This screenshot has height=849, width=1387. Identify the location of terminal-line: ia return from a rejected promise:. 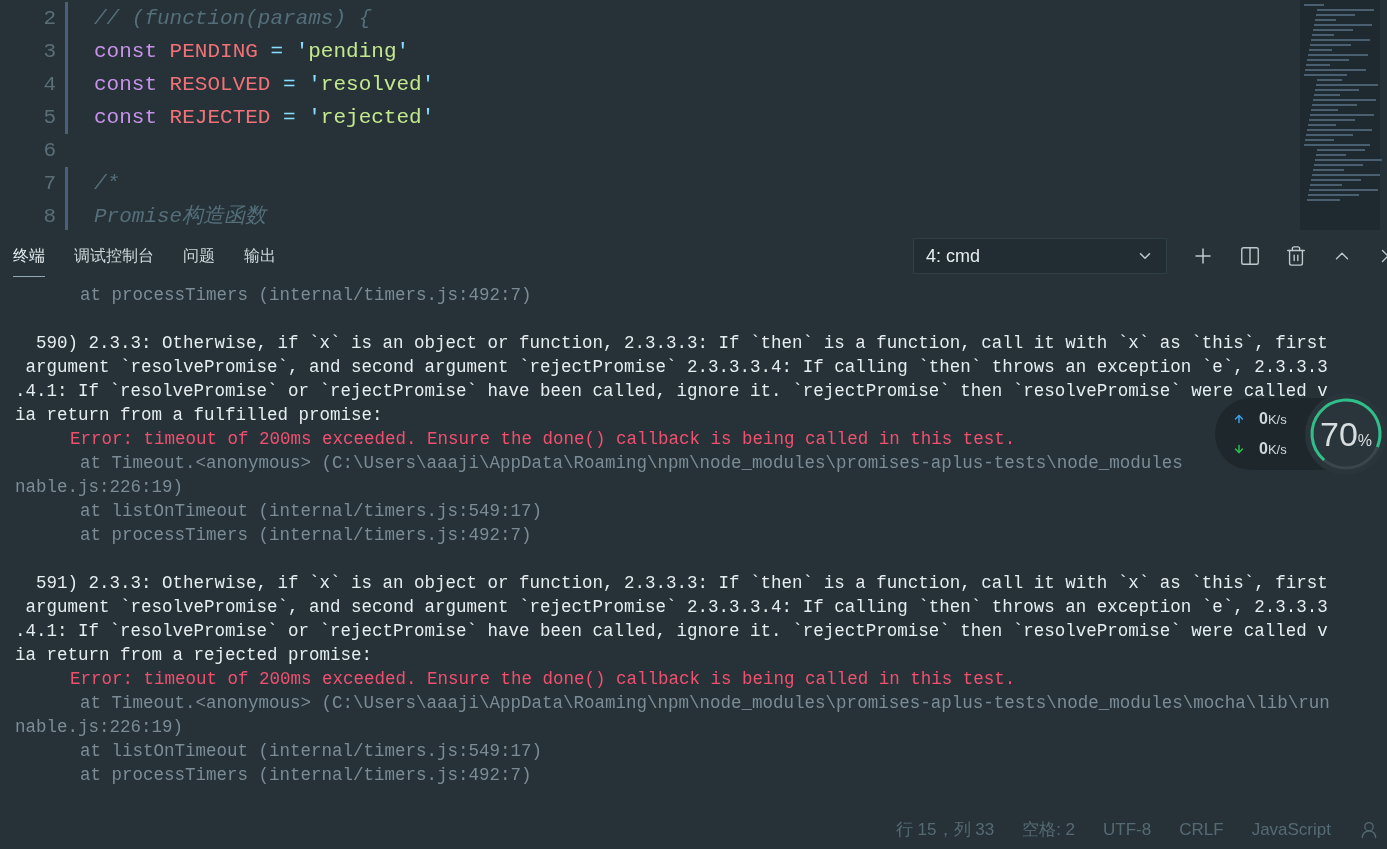
(194, 655).